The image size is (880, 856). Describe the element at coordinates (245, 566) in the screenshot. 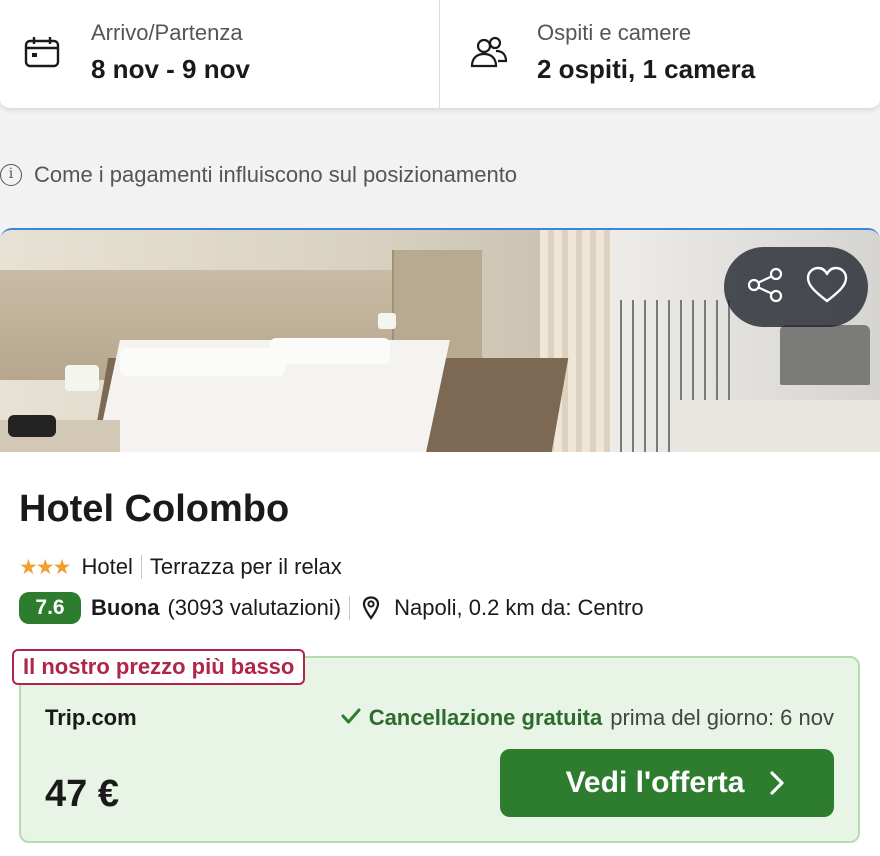

I see `hotel-feature: Terrazza per il relax` at that location.